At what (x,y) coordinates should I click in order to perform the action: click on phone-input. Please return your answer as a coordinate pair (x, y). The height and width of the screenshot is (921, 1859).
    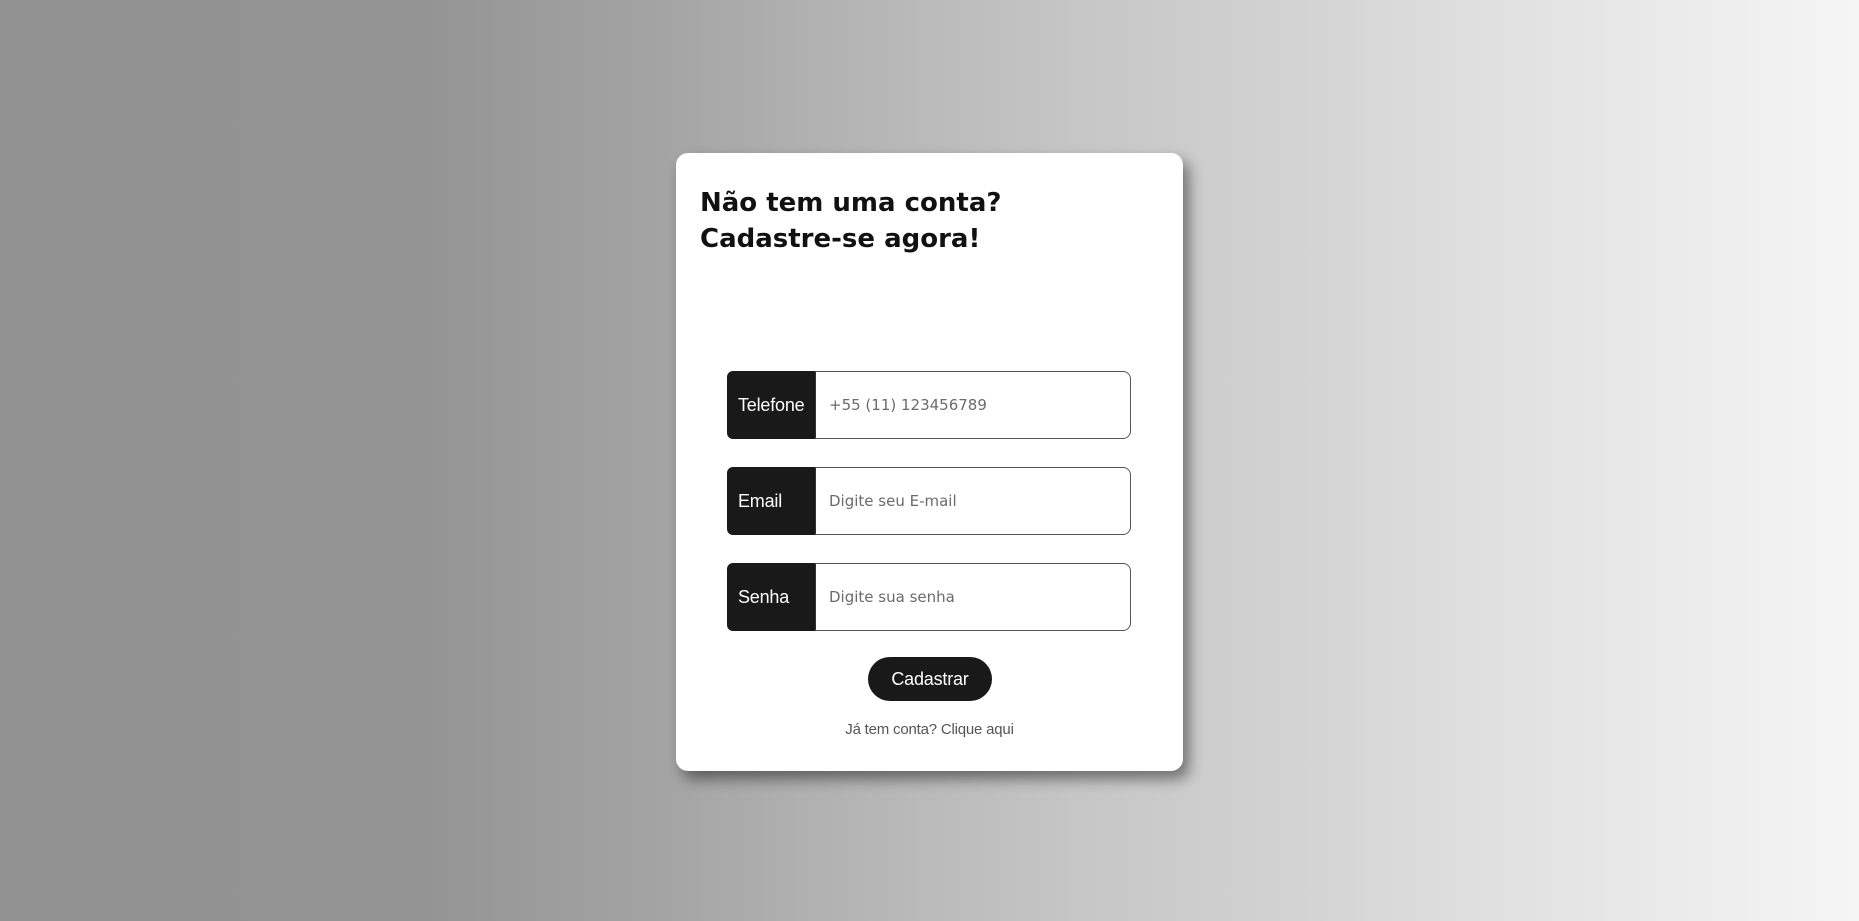
    Looking at the image, I should click on (973, 405).